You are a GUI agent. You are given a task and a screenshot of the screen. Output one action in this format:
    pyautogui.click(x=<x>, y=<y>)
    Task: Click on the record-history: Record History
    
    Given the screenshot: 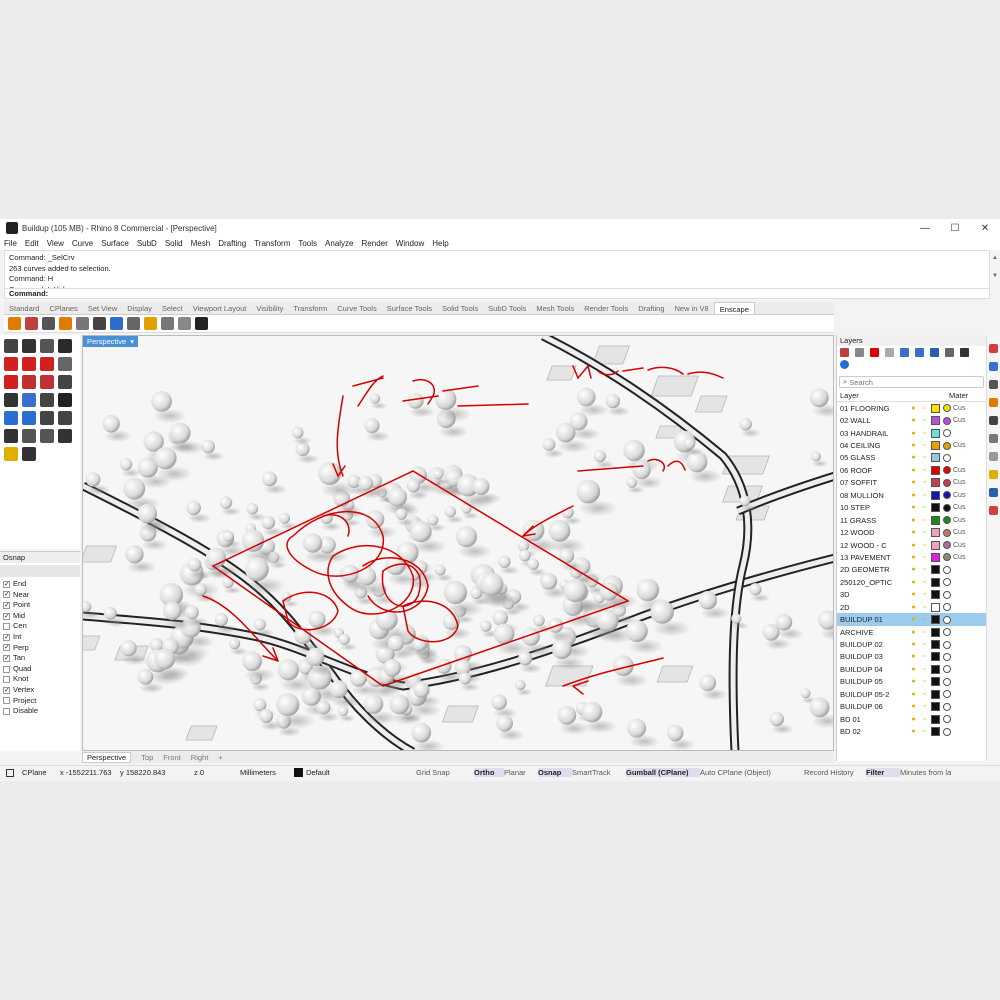 What is the action you would take?
    pyautogui.click(x=835, y=772)
    